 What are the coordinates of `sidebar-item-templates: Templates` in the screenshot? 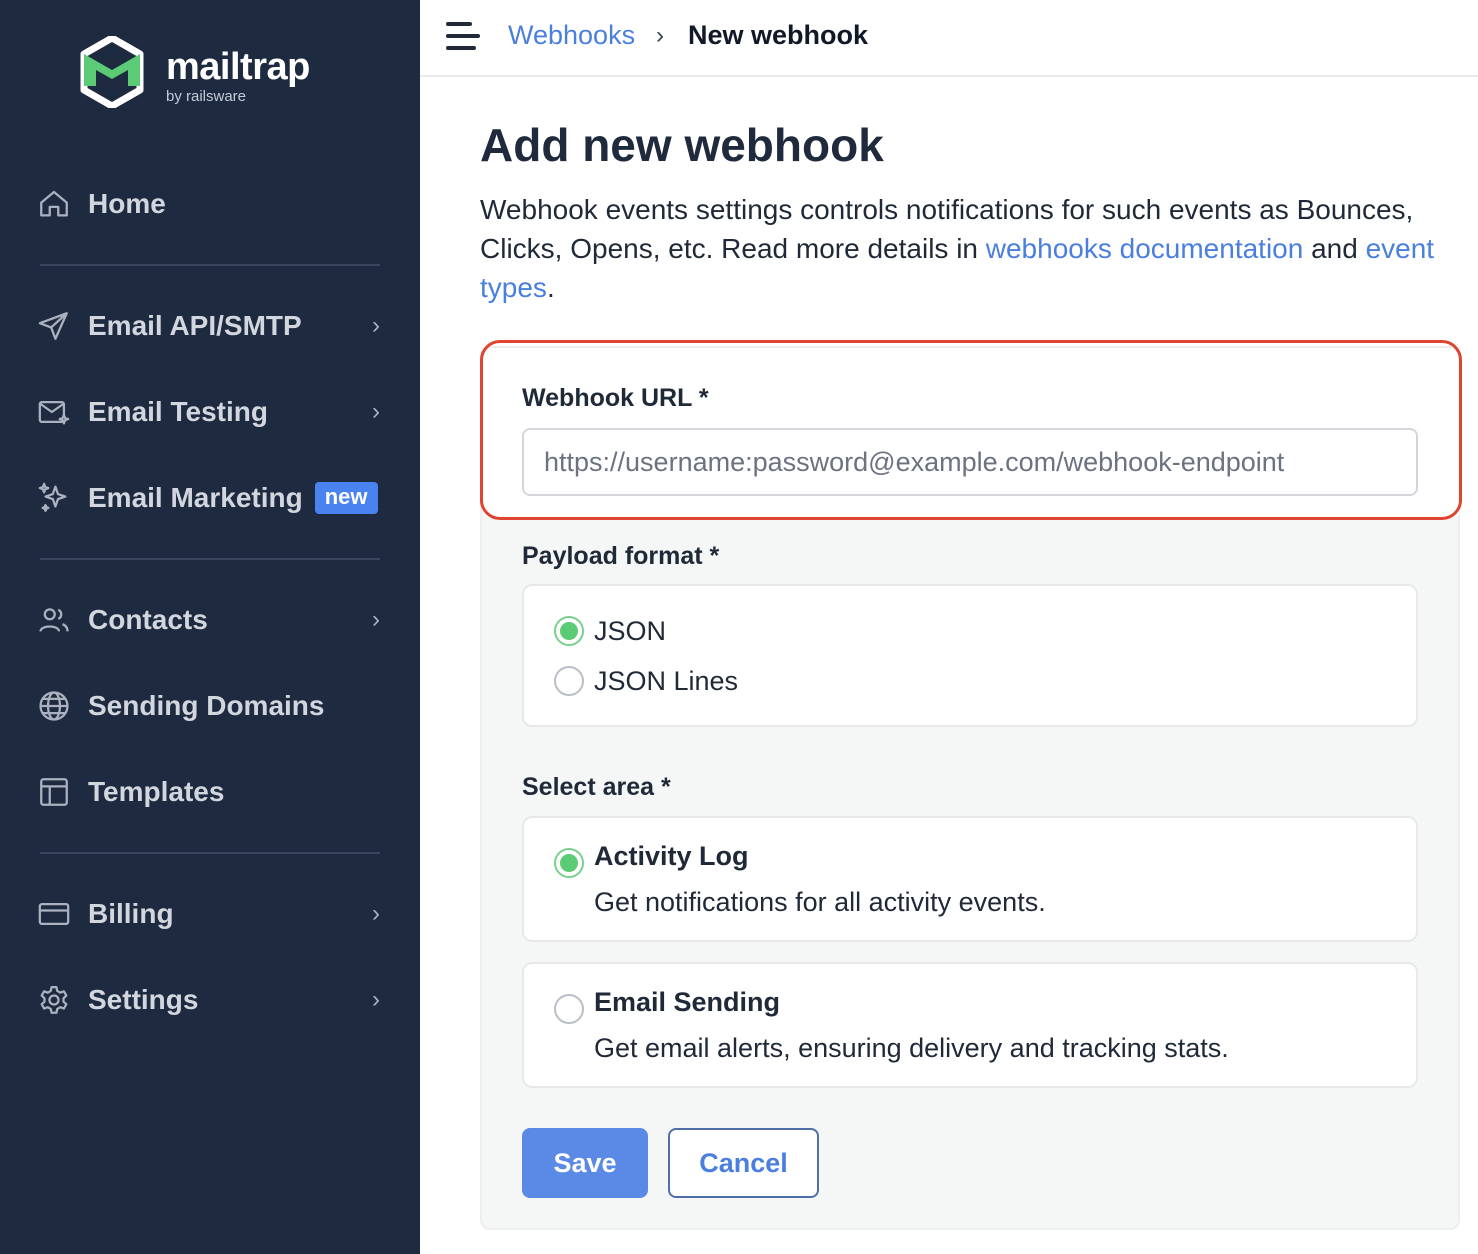 It's located at (210, 792).